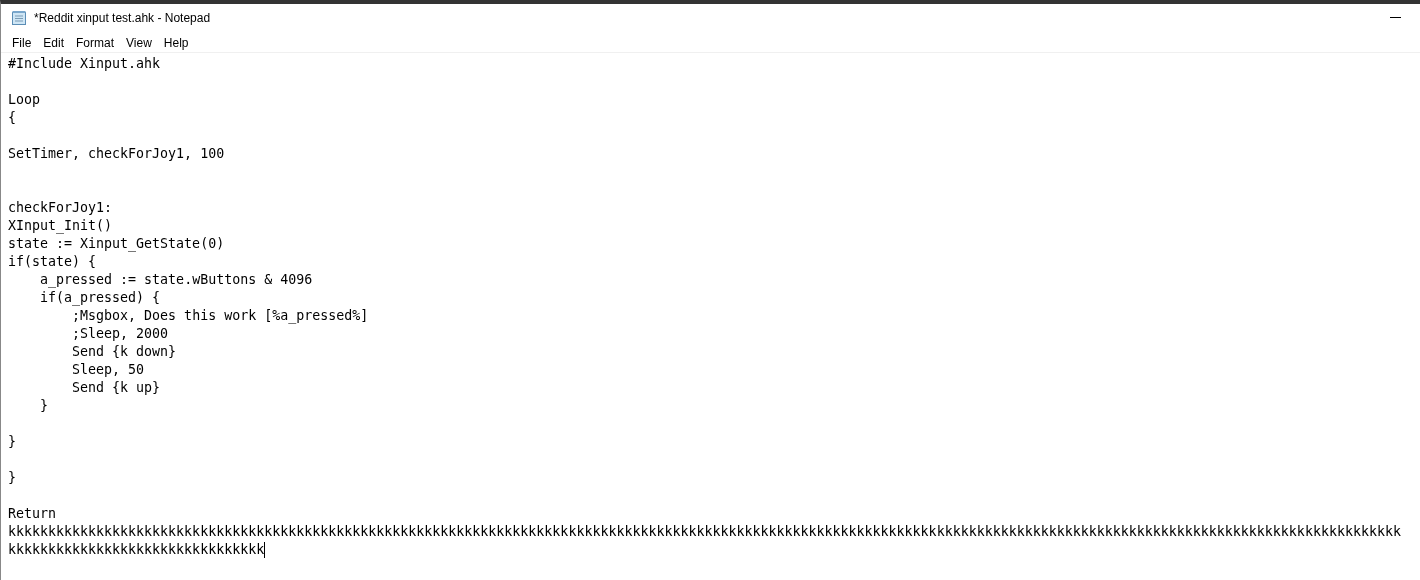  I want to click on menu-item: Format, so click(93, 42).